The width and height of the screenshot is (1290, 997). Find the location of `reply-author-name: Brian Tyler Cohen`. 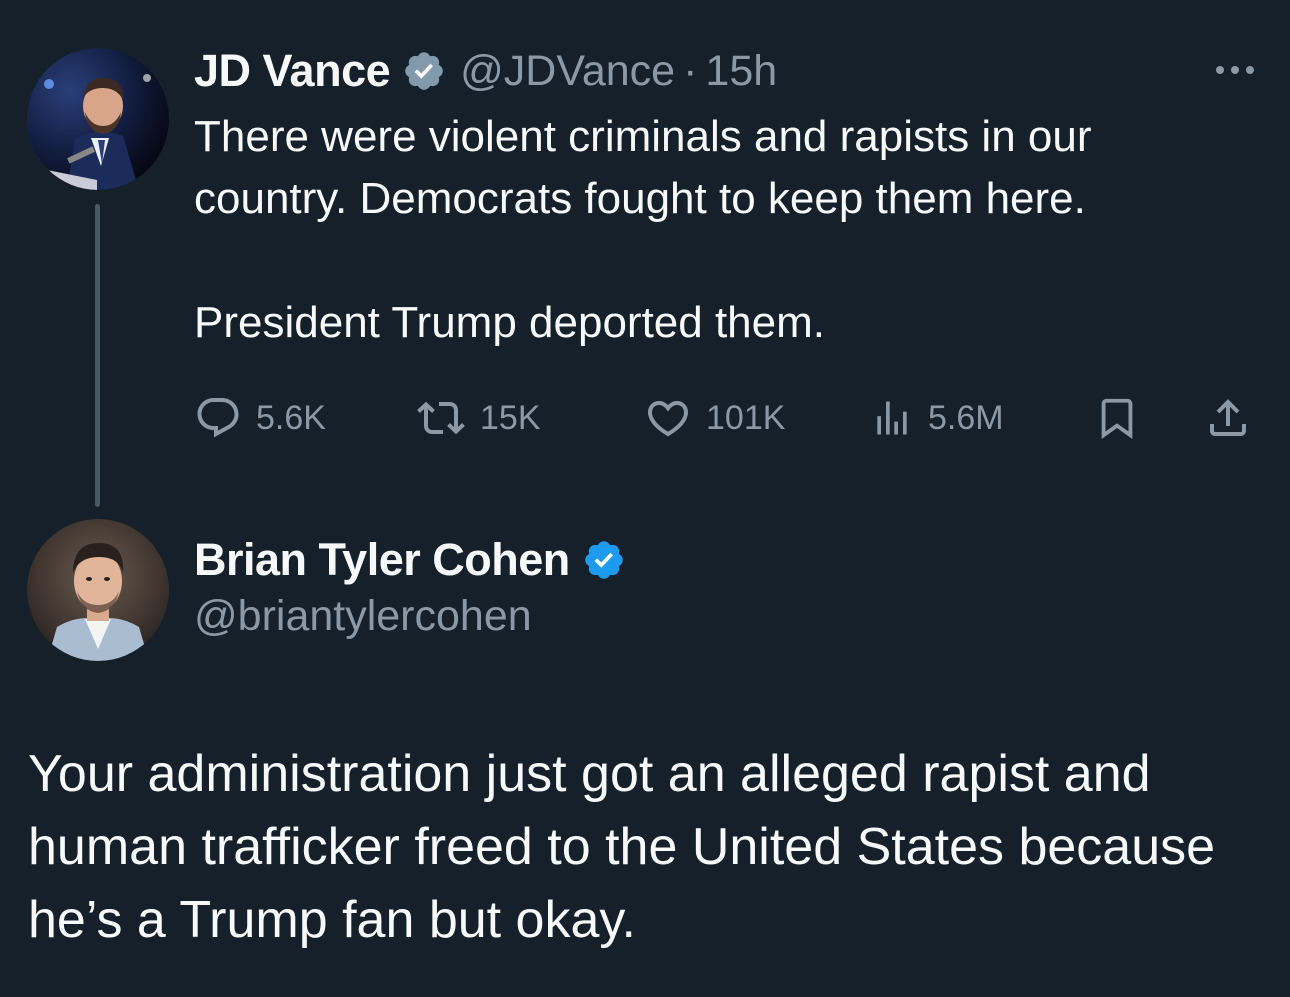

reply-author-name: Brian Tyler Cohen is located at coordinates (382, 560).